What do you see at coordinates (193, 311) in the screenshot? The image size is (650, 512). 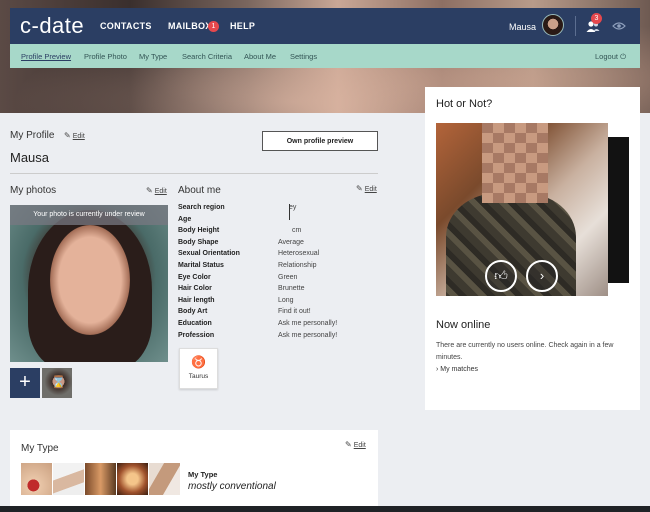 I see `about-row-label: Body Art` at bounding box center [193, 311].